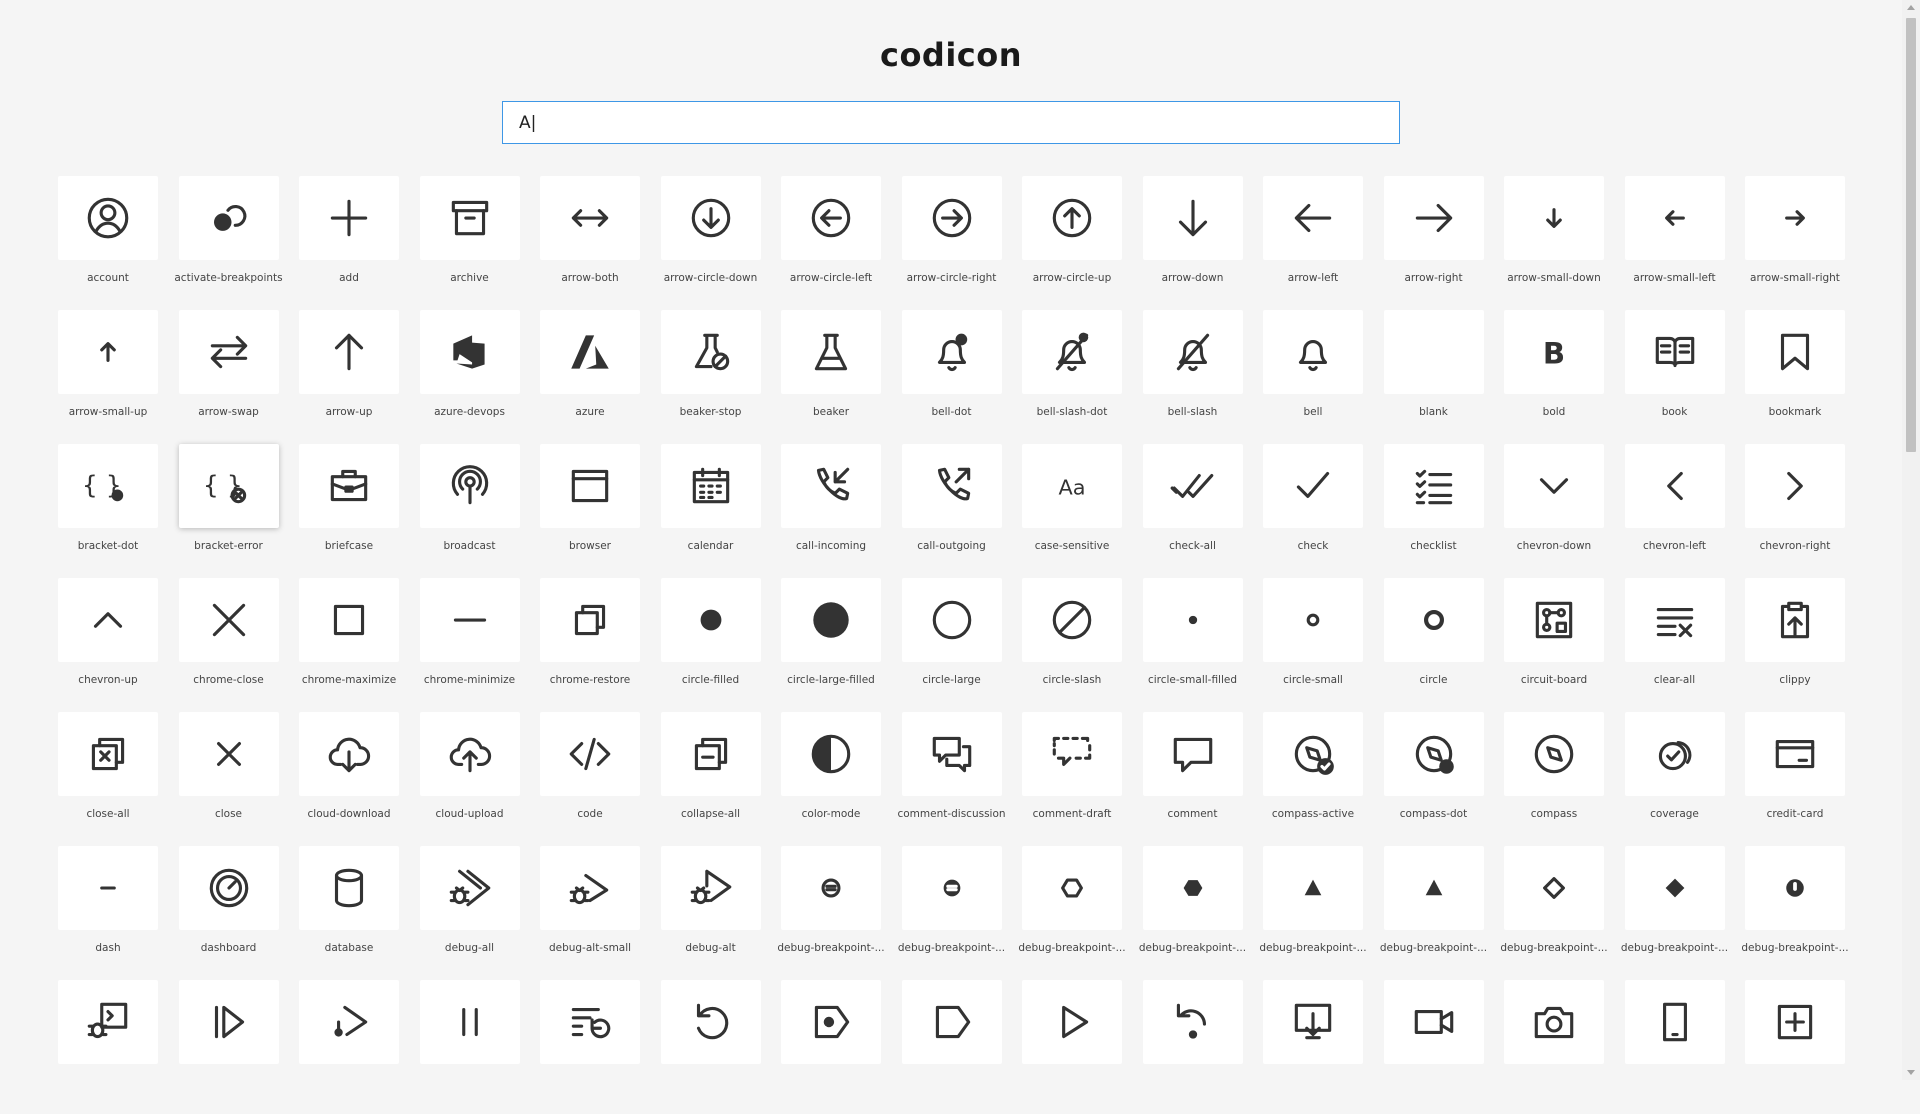 The height and width of the screenshot is (1114, 1920). What do you see at coordinates (710, 779) in the screenshot?
I see `icon-card: collapse-all` at bounding box center [710, 779].